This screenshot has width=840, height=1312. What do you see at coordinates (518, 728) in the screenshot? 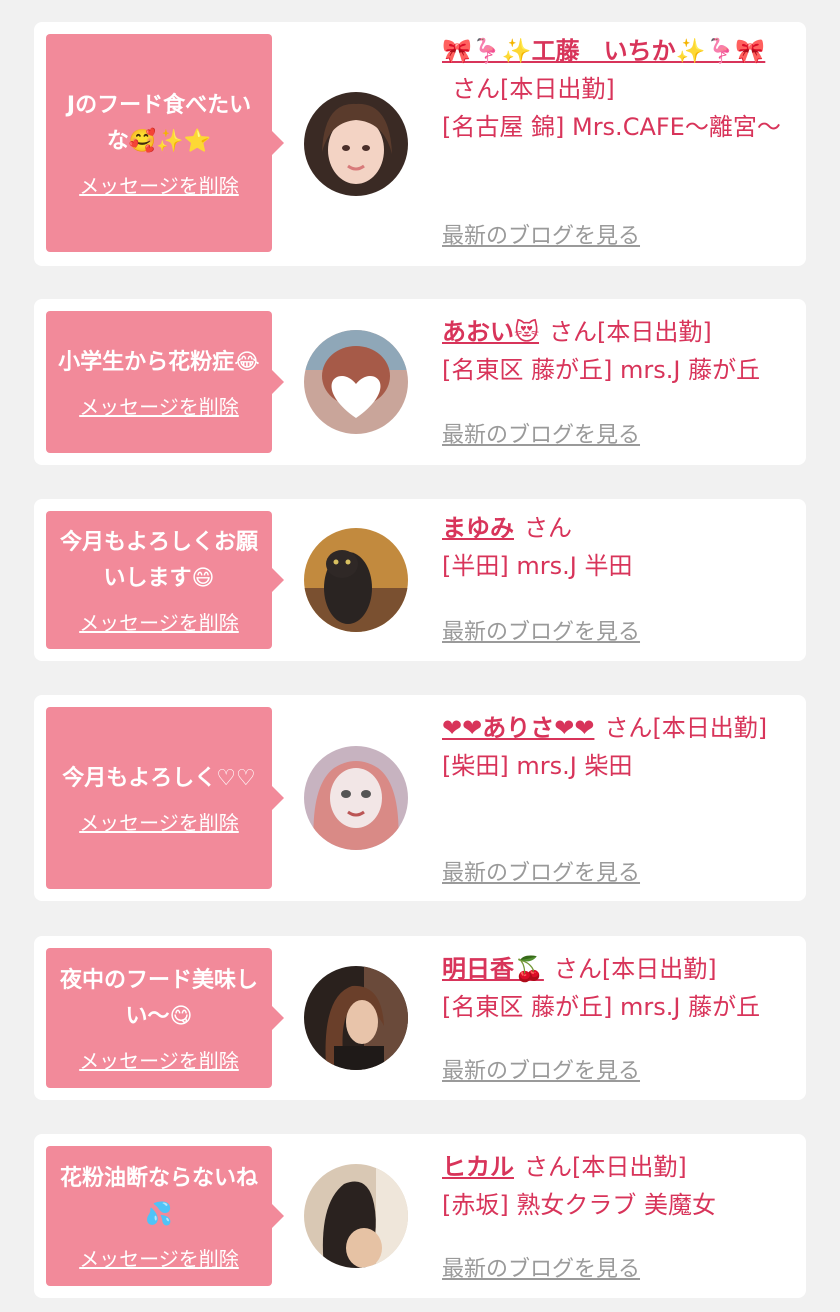
I see `cast-name-link: ❤❤ありさ❤❤` at bounding box center [518, 728].